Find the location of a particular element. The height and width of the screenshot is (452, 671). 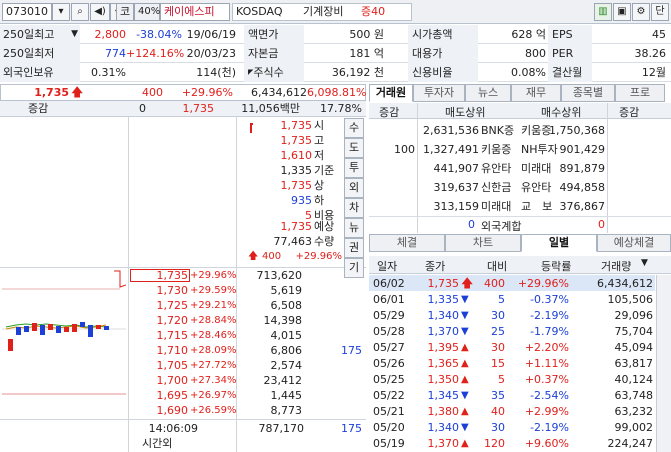

tab-2: 일별 is located at coordinates (559, 243).